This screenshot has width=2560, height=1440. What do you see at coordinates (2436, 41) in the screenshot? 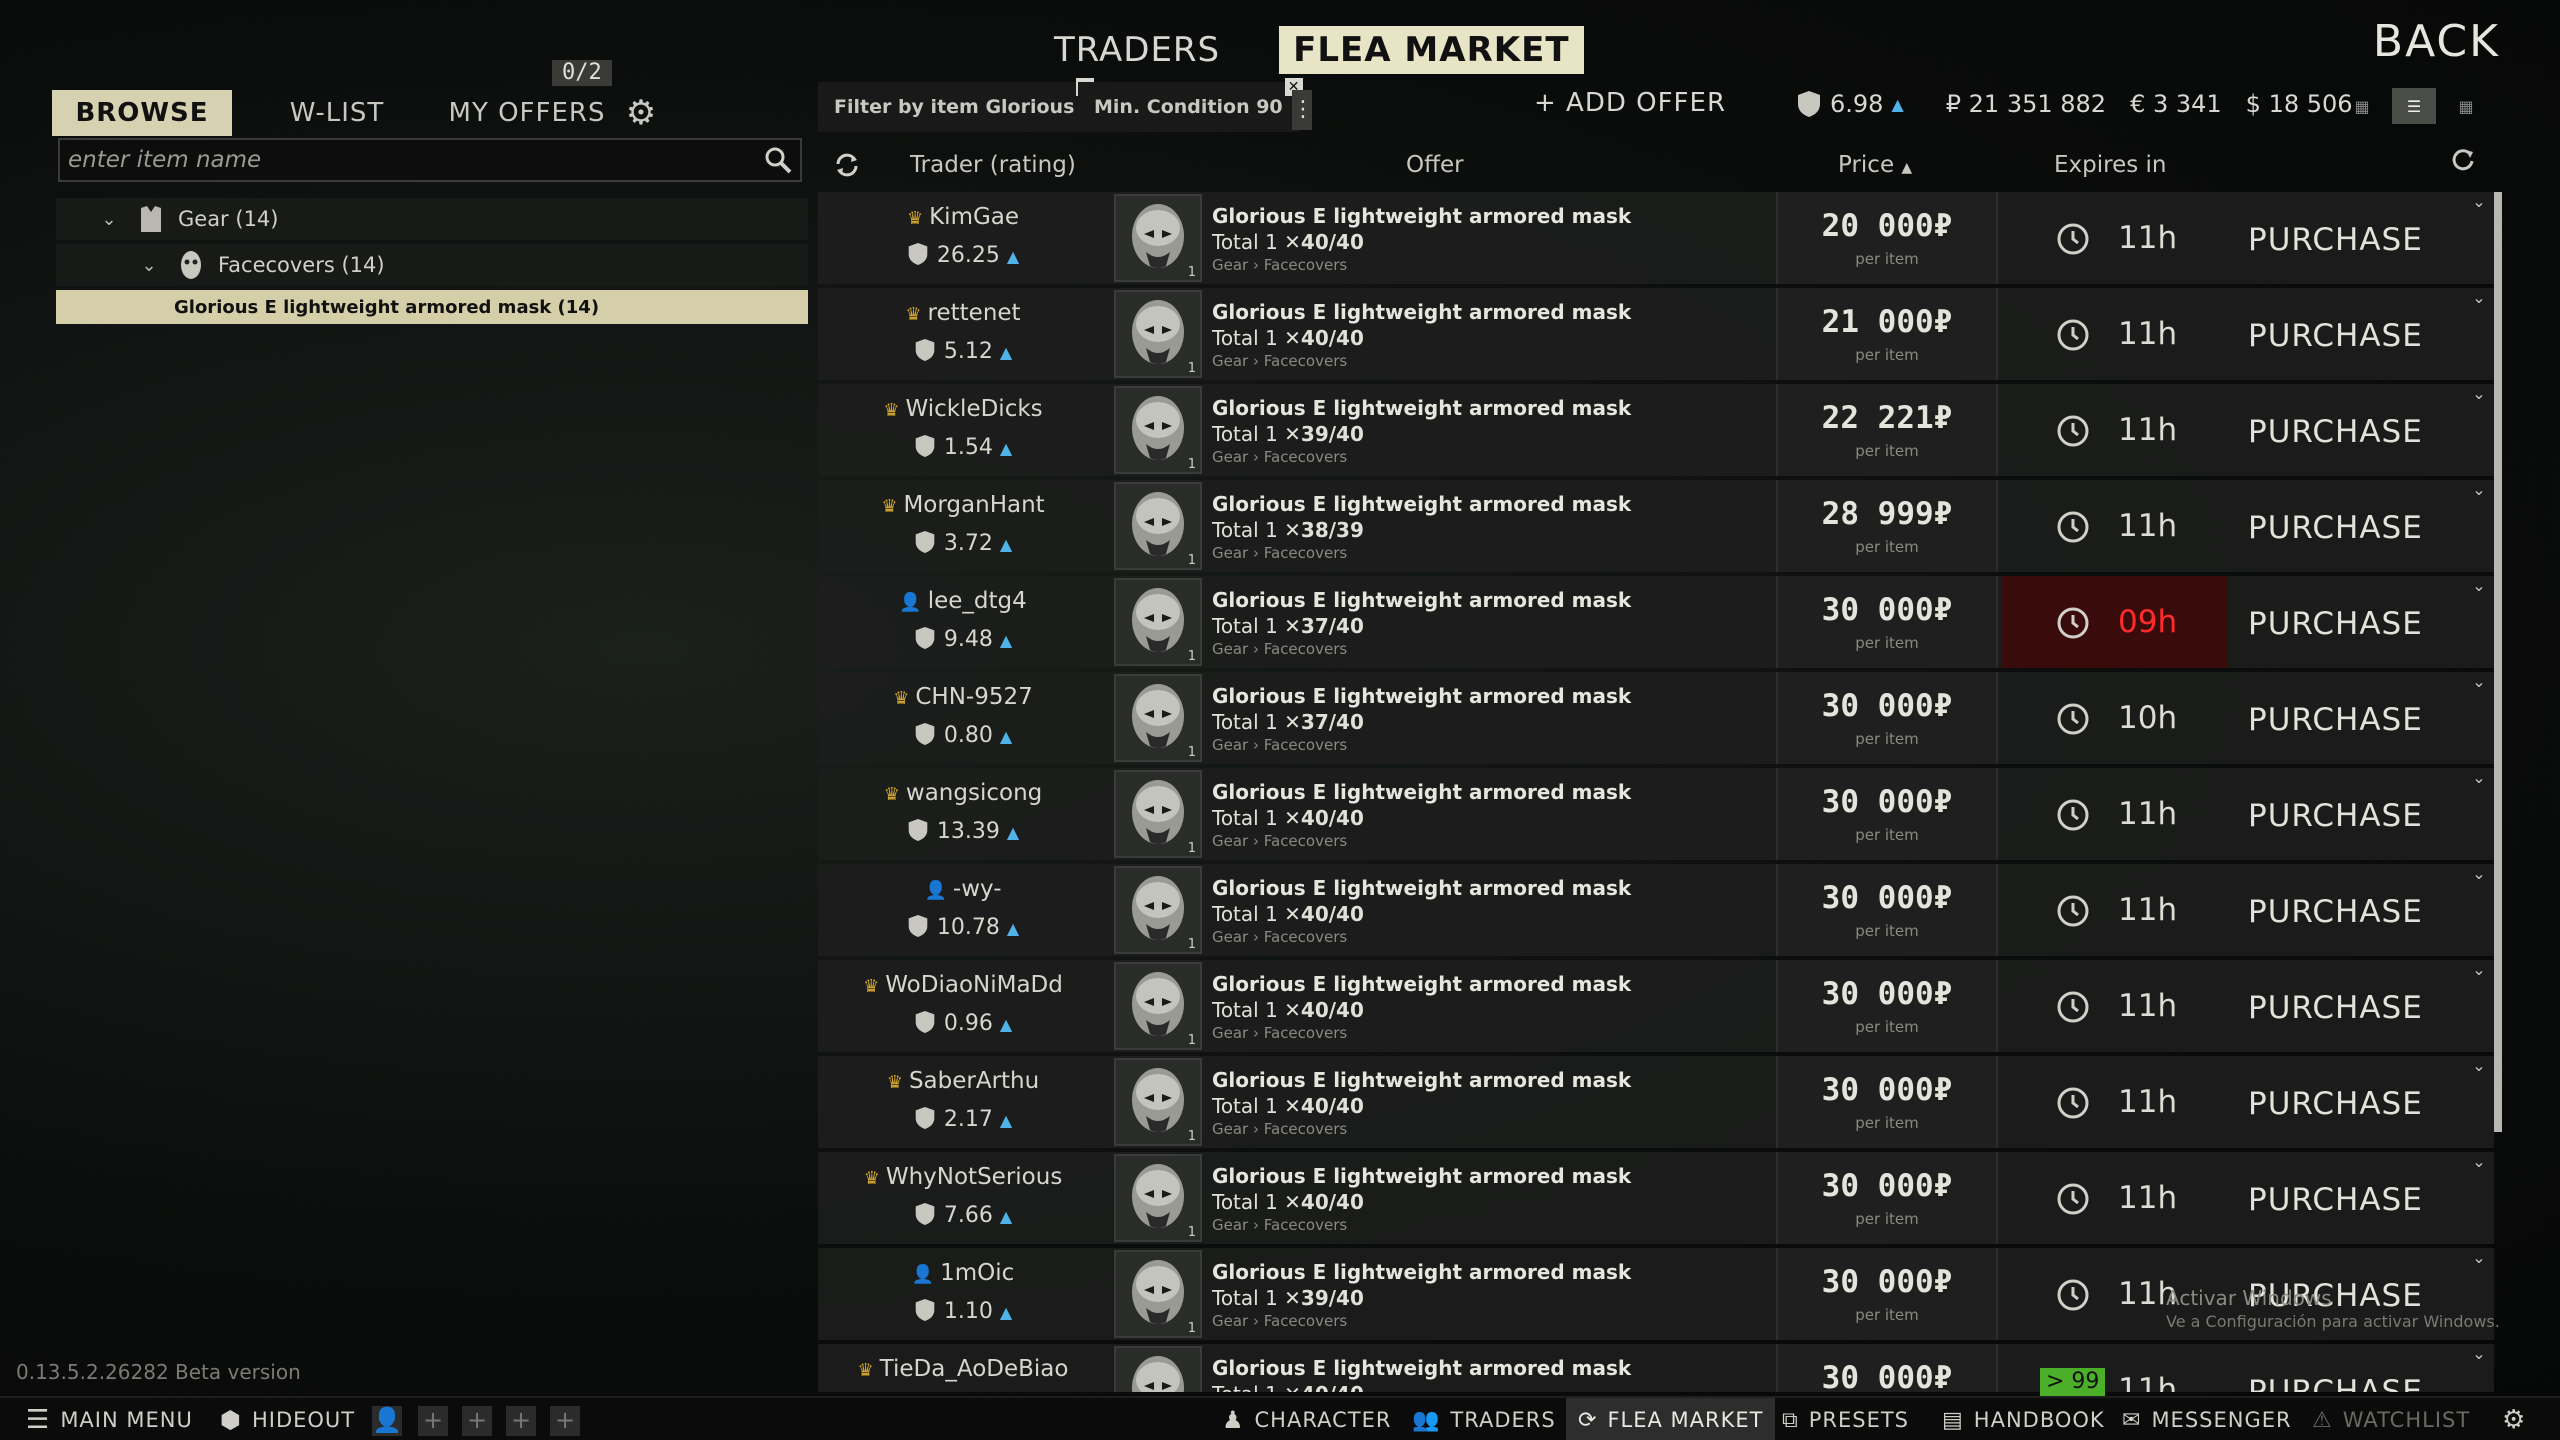
I see `back-button: BACK` at bounding box center [2436, 41].